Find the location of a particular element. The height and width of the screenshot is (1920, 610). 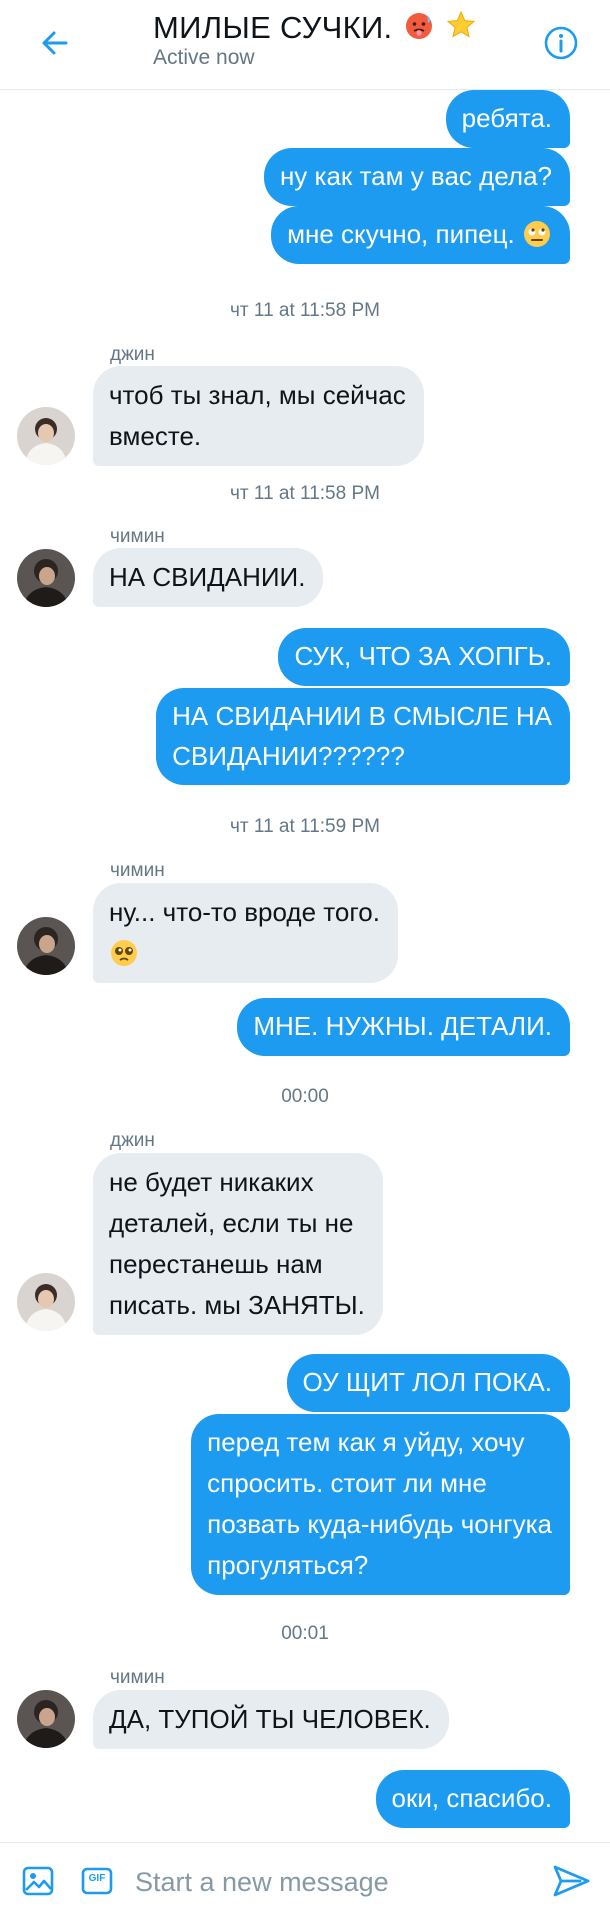

conversation-info-button is located at coordinates (561, 43).